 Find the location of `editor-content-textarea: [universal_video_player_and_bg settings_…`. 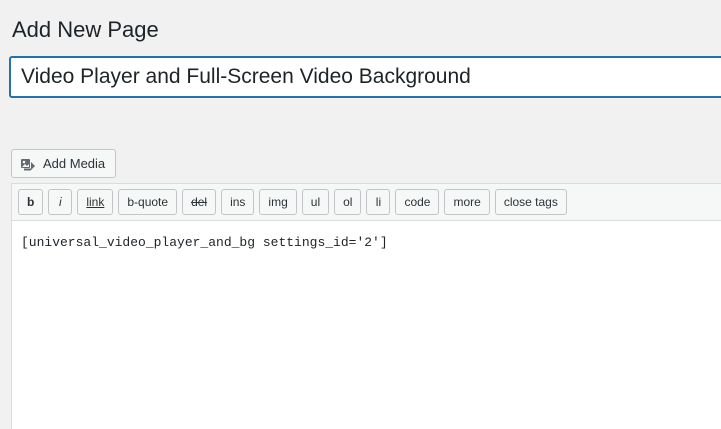

editor-content-textarea: [universal_video_player_and_bg settings_… is located at coordinates (366, 243).